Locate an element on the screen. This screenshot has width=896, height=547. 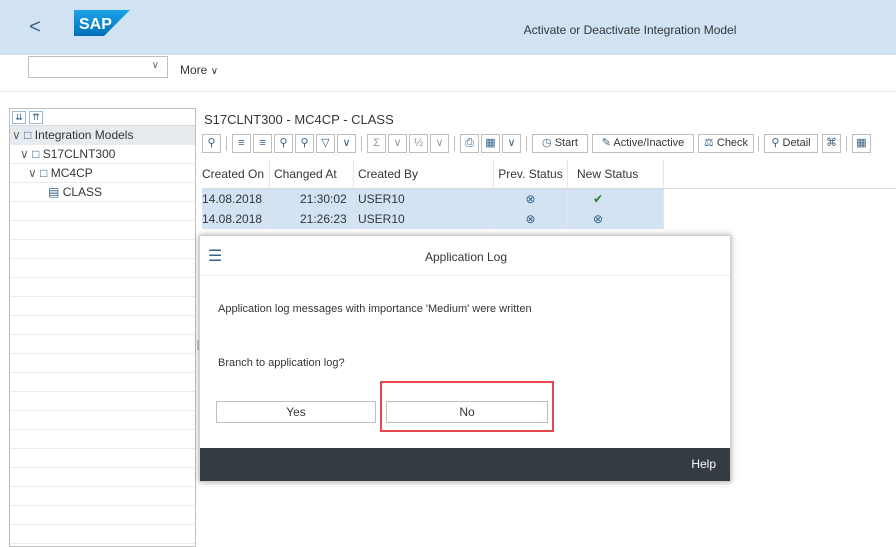
tree-node-integration-models: ∨ □ Integration Models is located at coordinates (102, 135).